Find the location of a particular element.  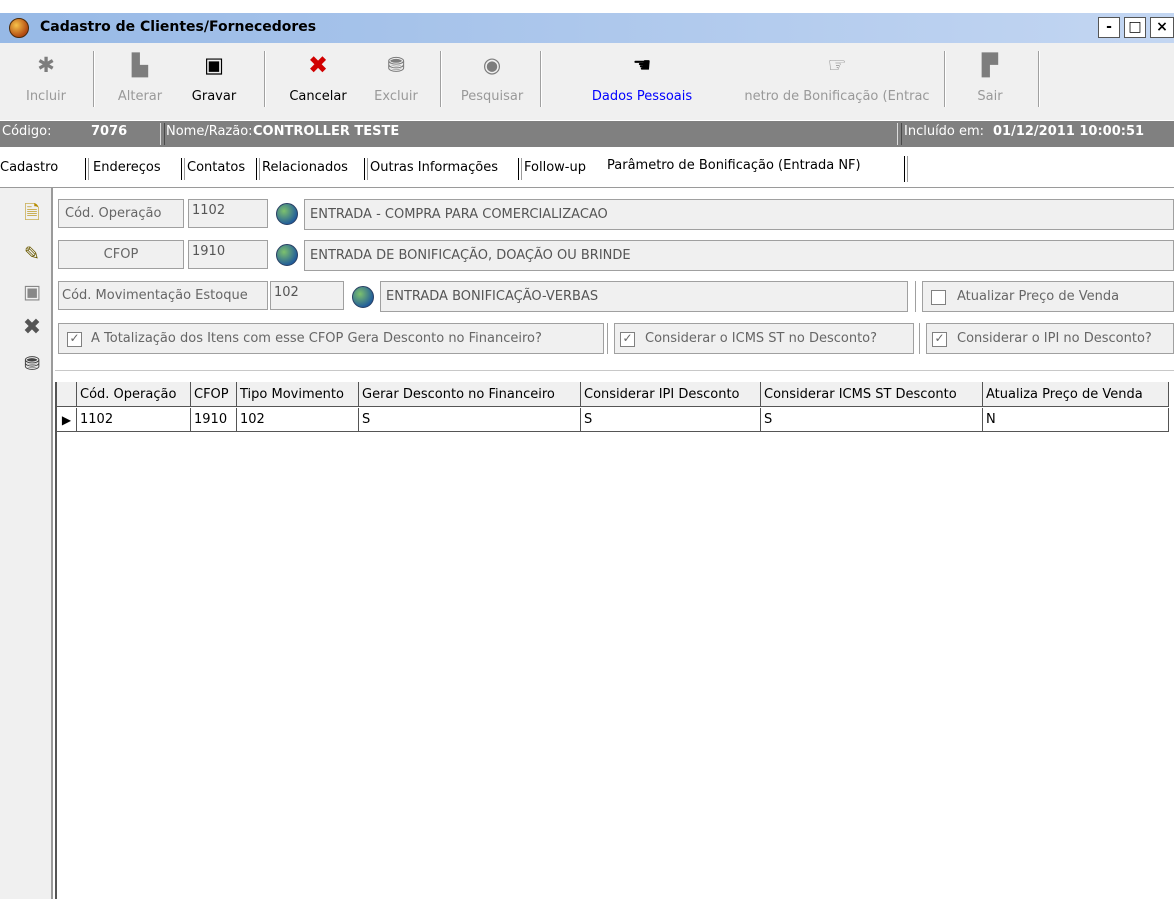

table-cell: 102 is located at coordinates (298, 420).